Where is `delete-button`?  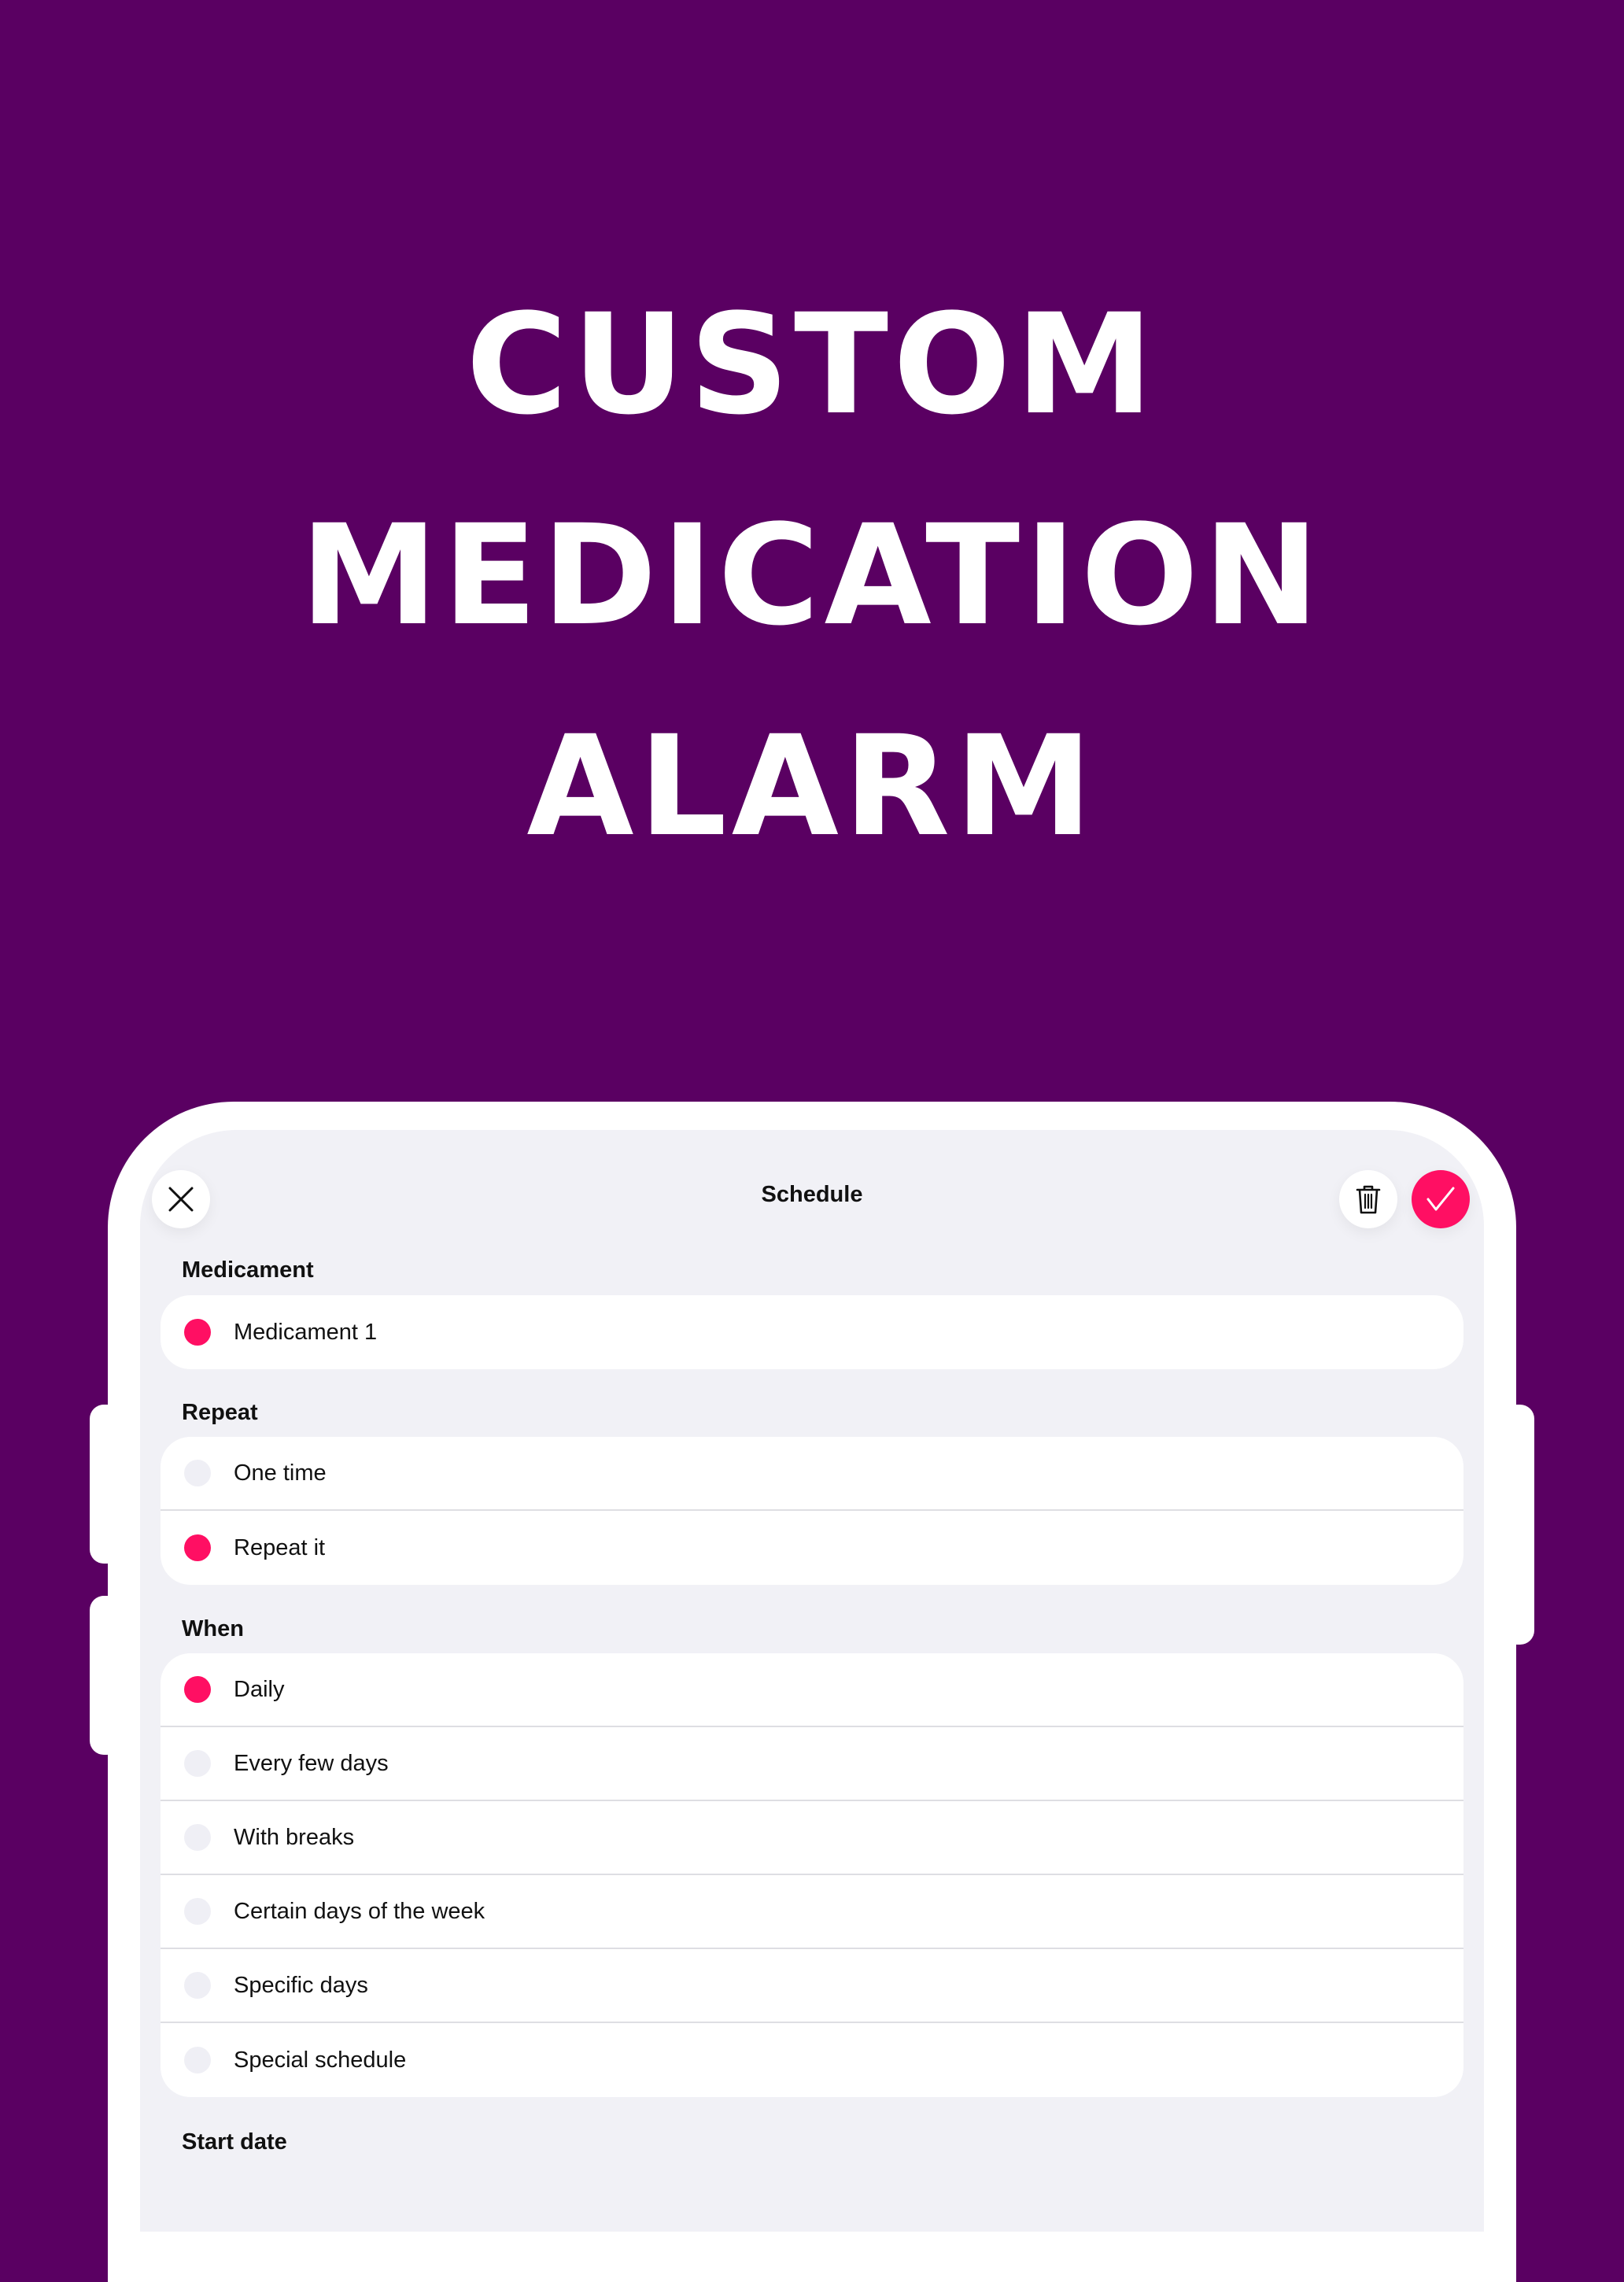
delete-button is located at coordinates (1368, 1199).